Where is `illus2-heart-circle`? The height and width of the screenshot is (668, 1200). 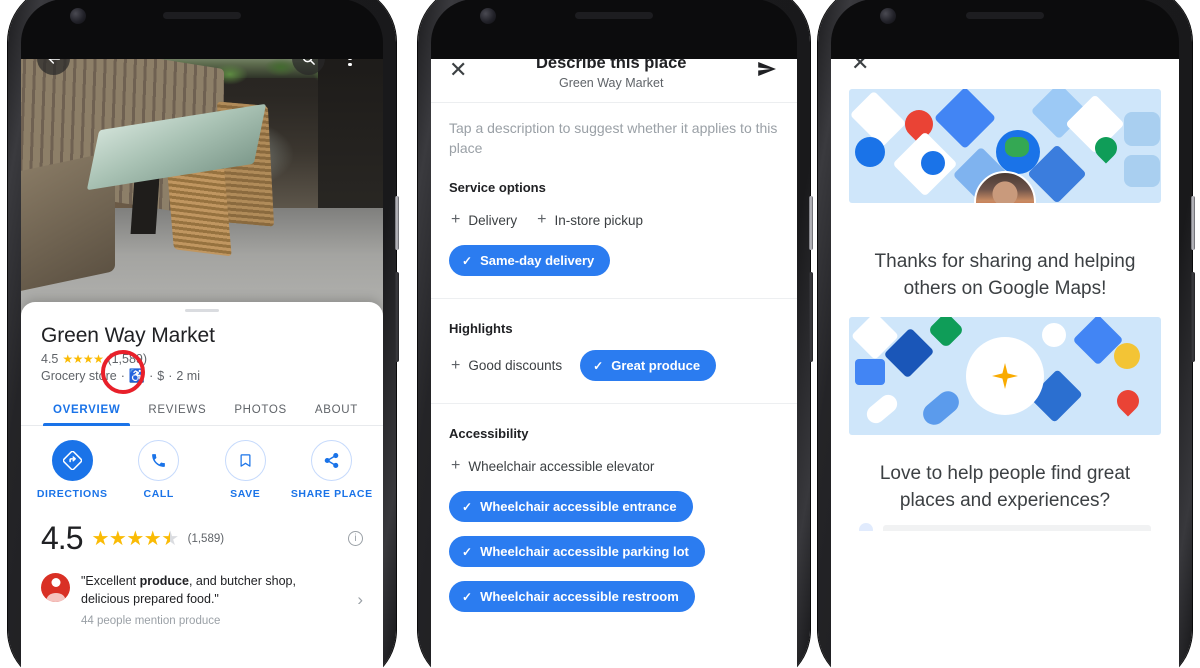
illus2-heart-circle is located at coordinates (1054, 334).